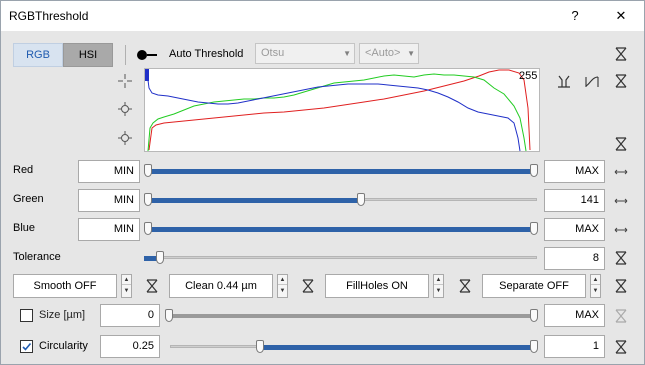 This screenshot has height=365, width=645. I want to click on blue-max-field: MAX, so click(574, 229).